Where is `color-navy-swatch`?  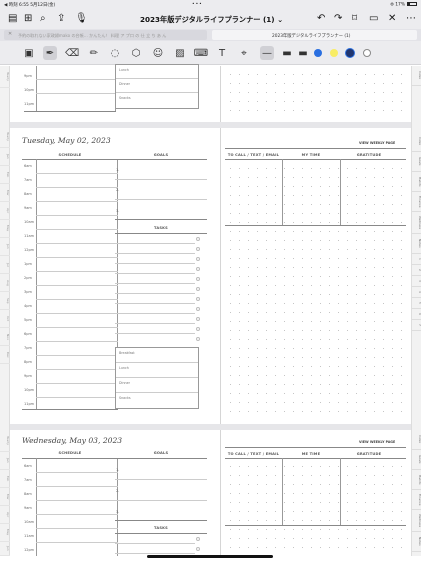 color-navy-swatch is located at coordinates (350, 53).